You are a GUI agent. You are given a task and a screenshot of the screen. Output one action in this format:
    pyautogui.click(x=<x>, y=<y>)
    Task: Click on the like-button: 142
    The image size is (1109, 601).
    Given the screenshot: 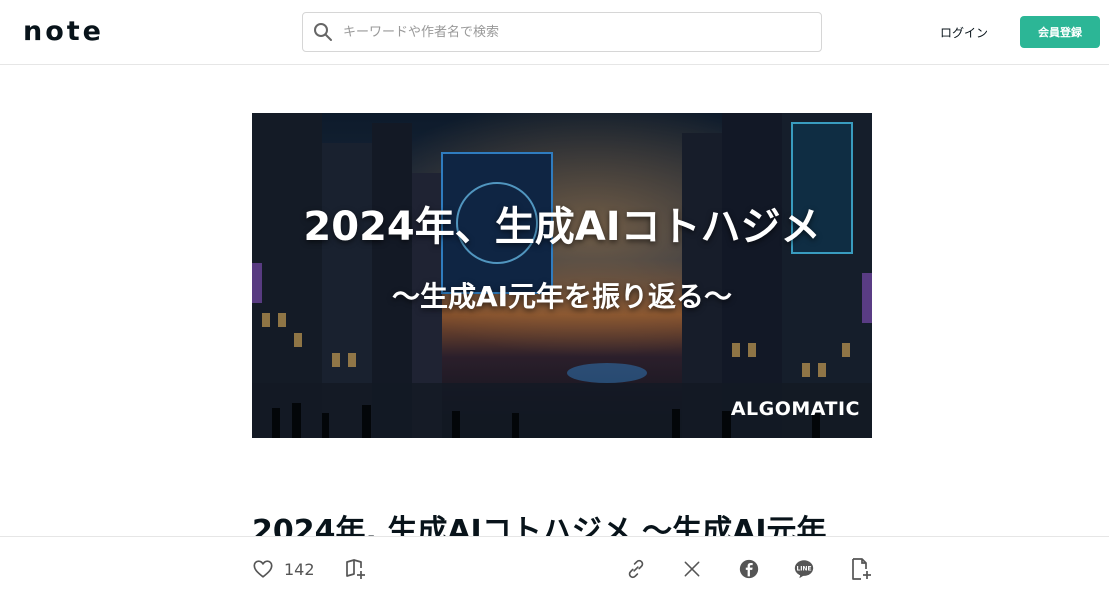 What is the action you would take?
    pyautogui.click(x=283, y=569)
    